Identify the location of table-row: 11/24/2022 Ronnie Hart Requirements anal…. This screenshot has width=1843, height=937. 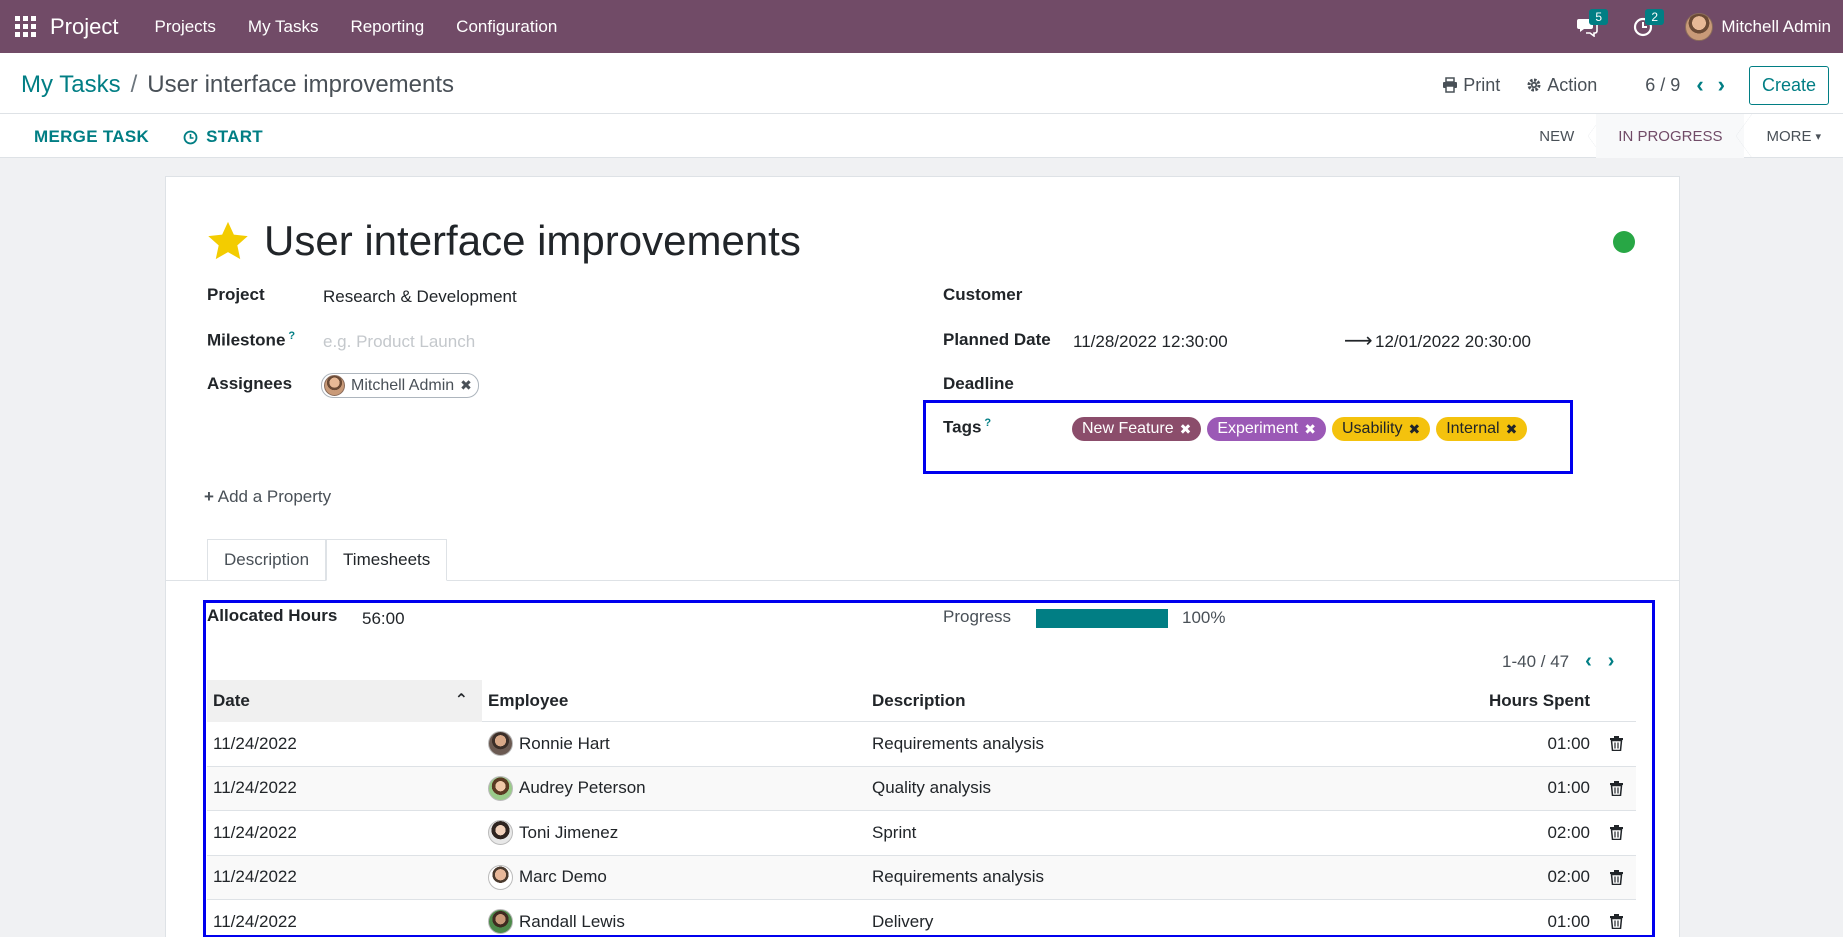
(921, 744).